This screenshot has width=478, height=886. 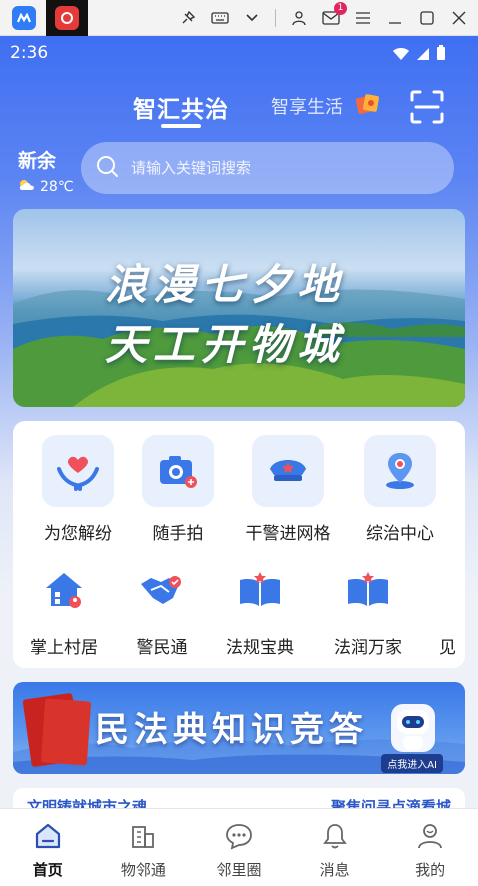 I want to click on nav-messages: 消息, so click(x=335, y=847).